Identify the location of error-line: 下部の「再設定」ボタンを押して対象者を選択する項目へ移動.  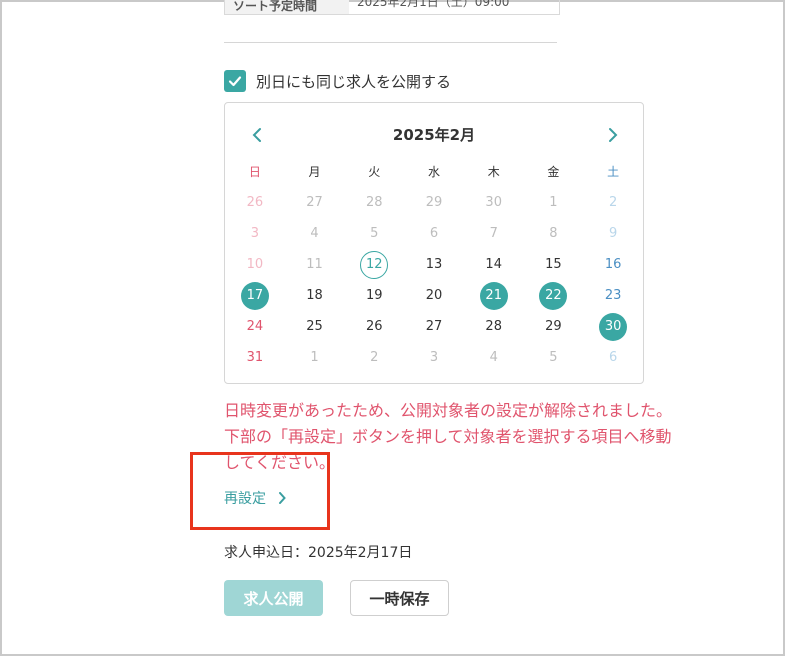
(448, 436).